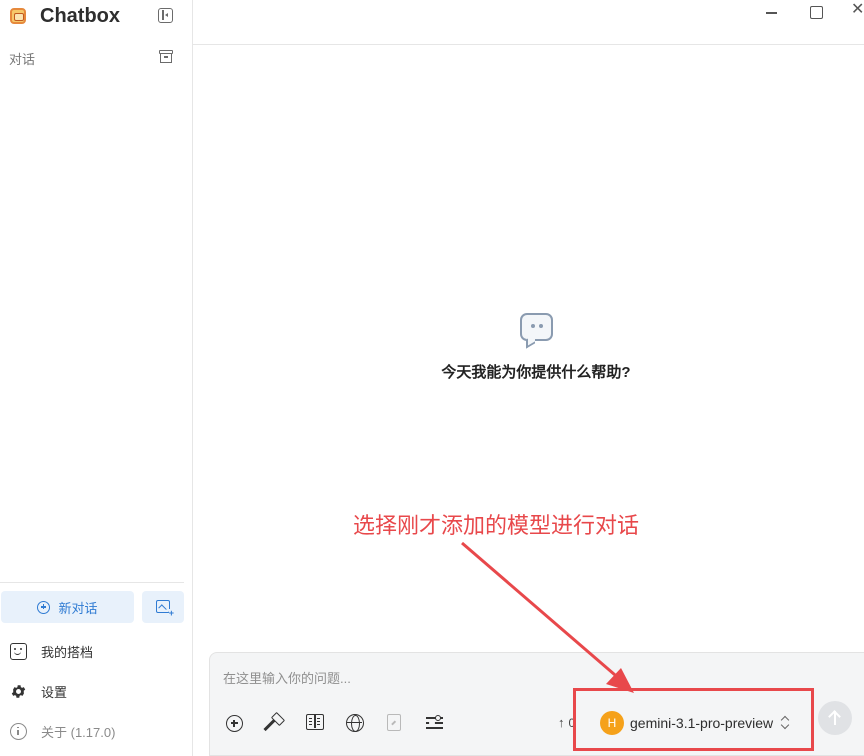 Image resolution: width=864 pixels, height=756 pixels. I want to click on new-image-chat-button, so click(163, 607).